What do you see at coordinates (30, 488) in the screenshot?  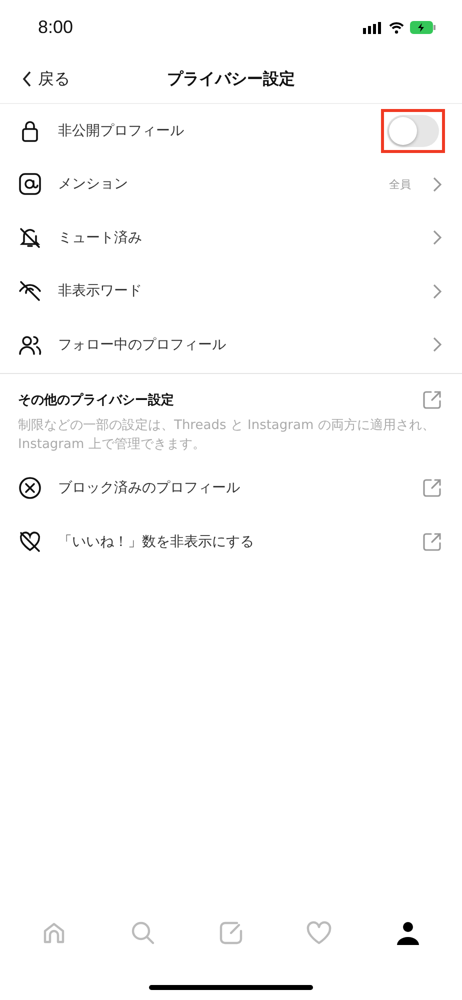 I see `circle-x-icon` at bounding box center [30, 488].